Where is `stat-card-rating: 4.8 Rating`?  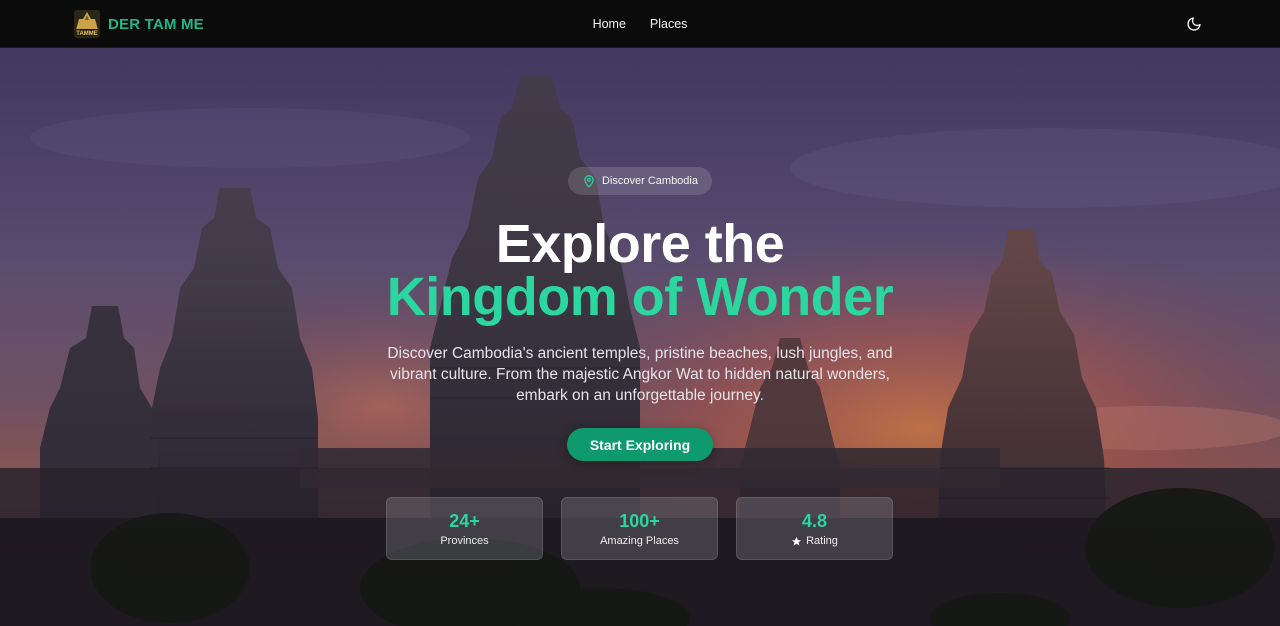 stat-card-rating: 4.8 Rating is located at coordinates (814, 528).